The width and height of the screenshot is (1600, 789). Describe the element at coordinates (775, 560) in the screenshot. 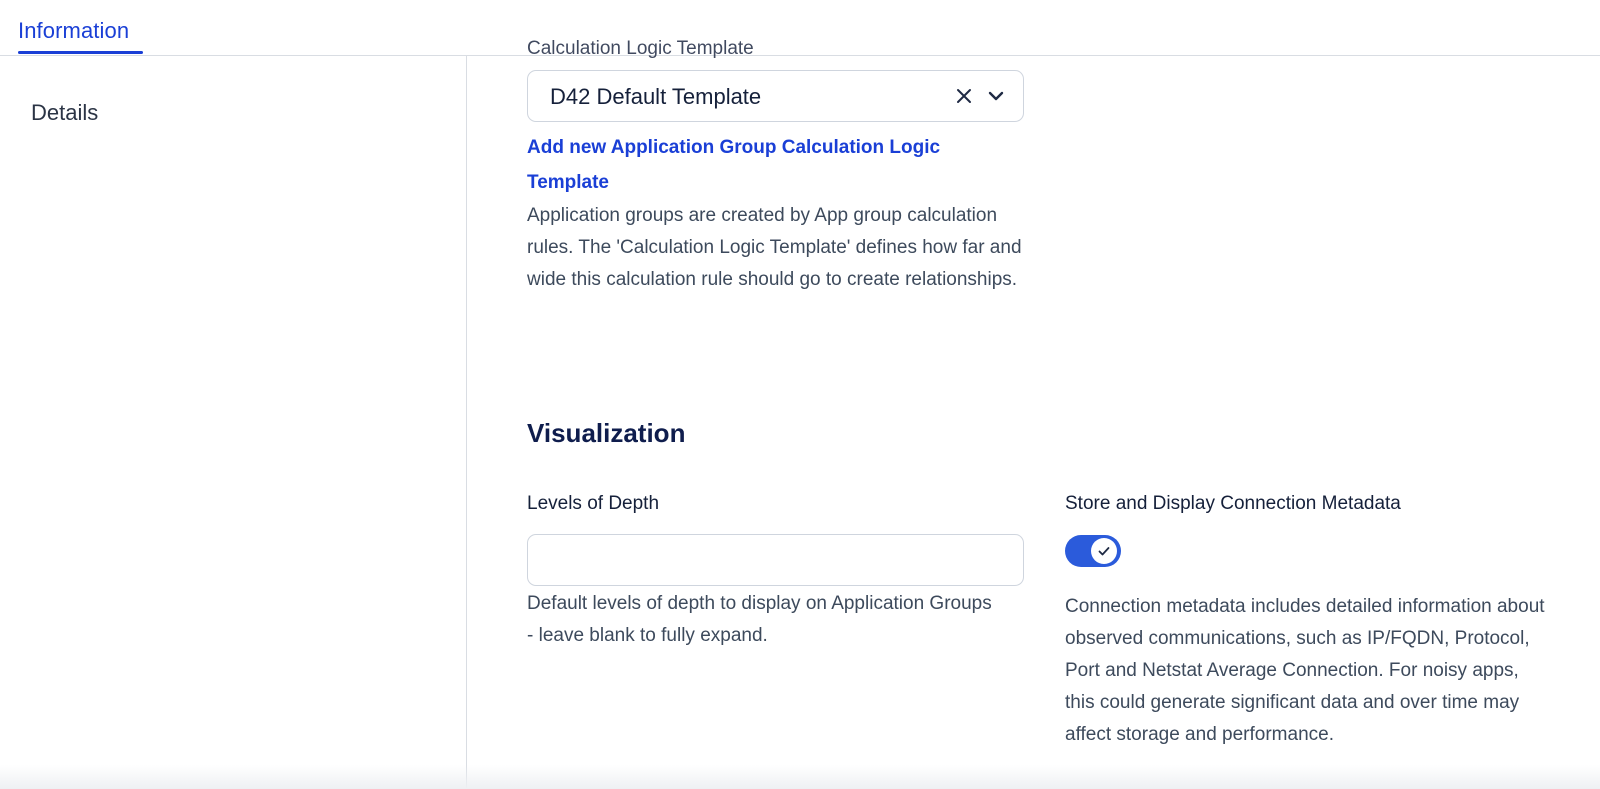

I see `levels-of-depth-input` at that location.